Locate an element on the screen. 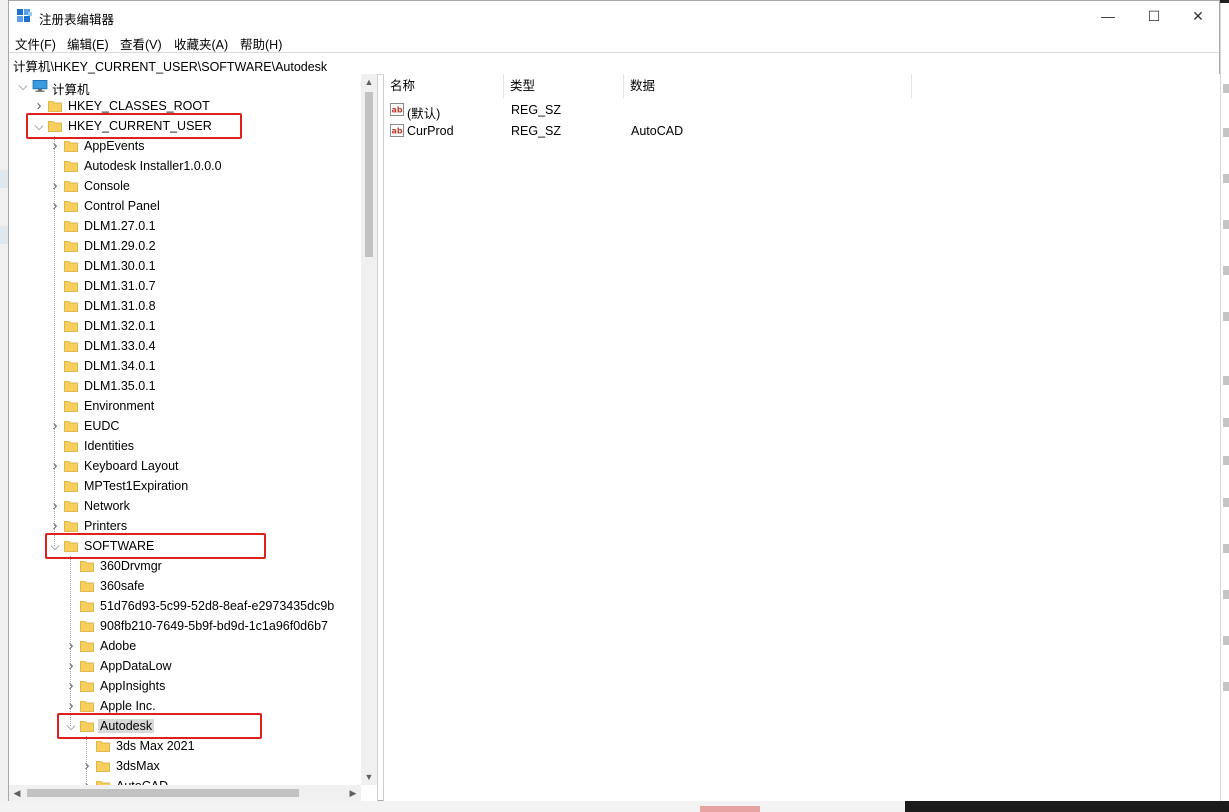  maximize-button: ☐ is located at coordinates (1154, 16).